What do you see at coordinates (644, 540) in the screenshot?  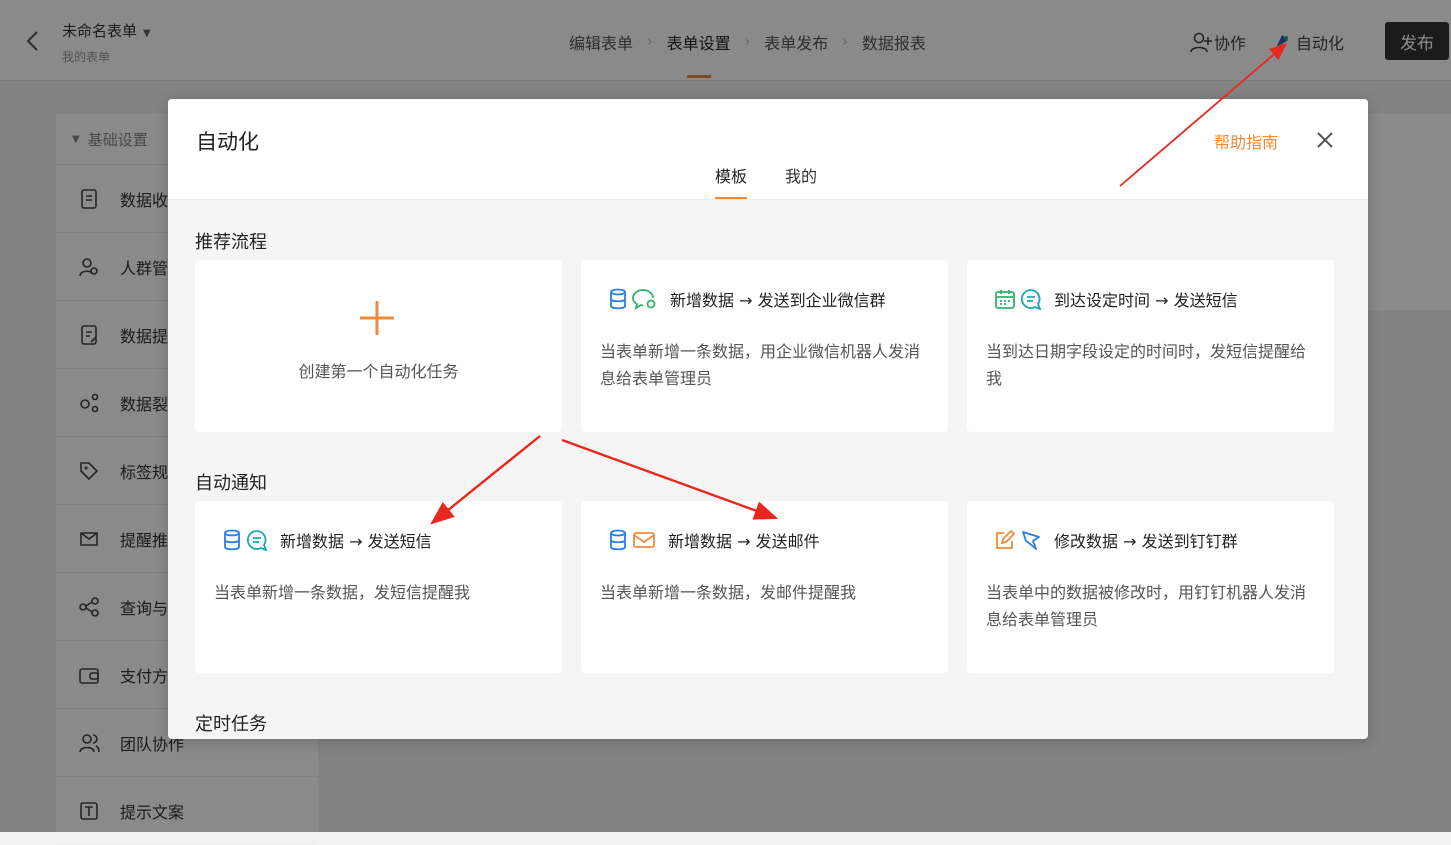 I see `mail-icon` at bounding box center [644, 540].